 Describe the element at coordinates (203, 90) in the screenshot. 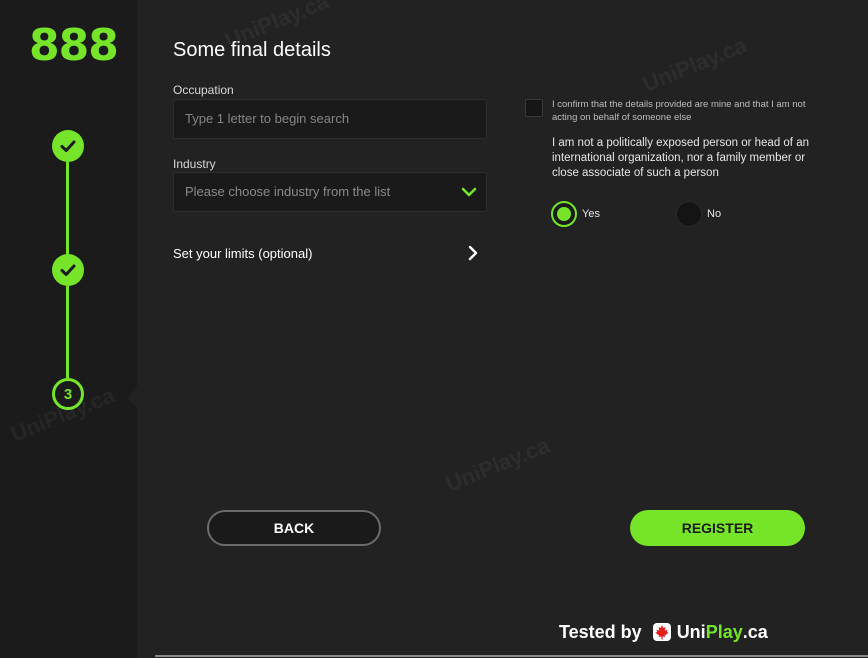

I see `occupation-label: Occupation` at that location.